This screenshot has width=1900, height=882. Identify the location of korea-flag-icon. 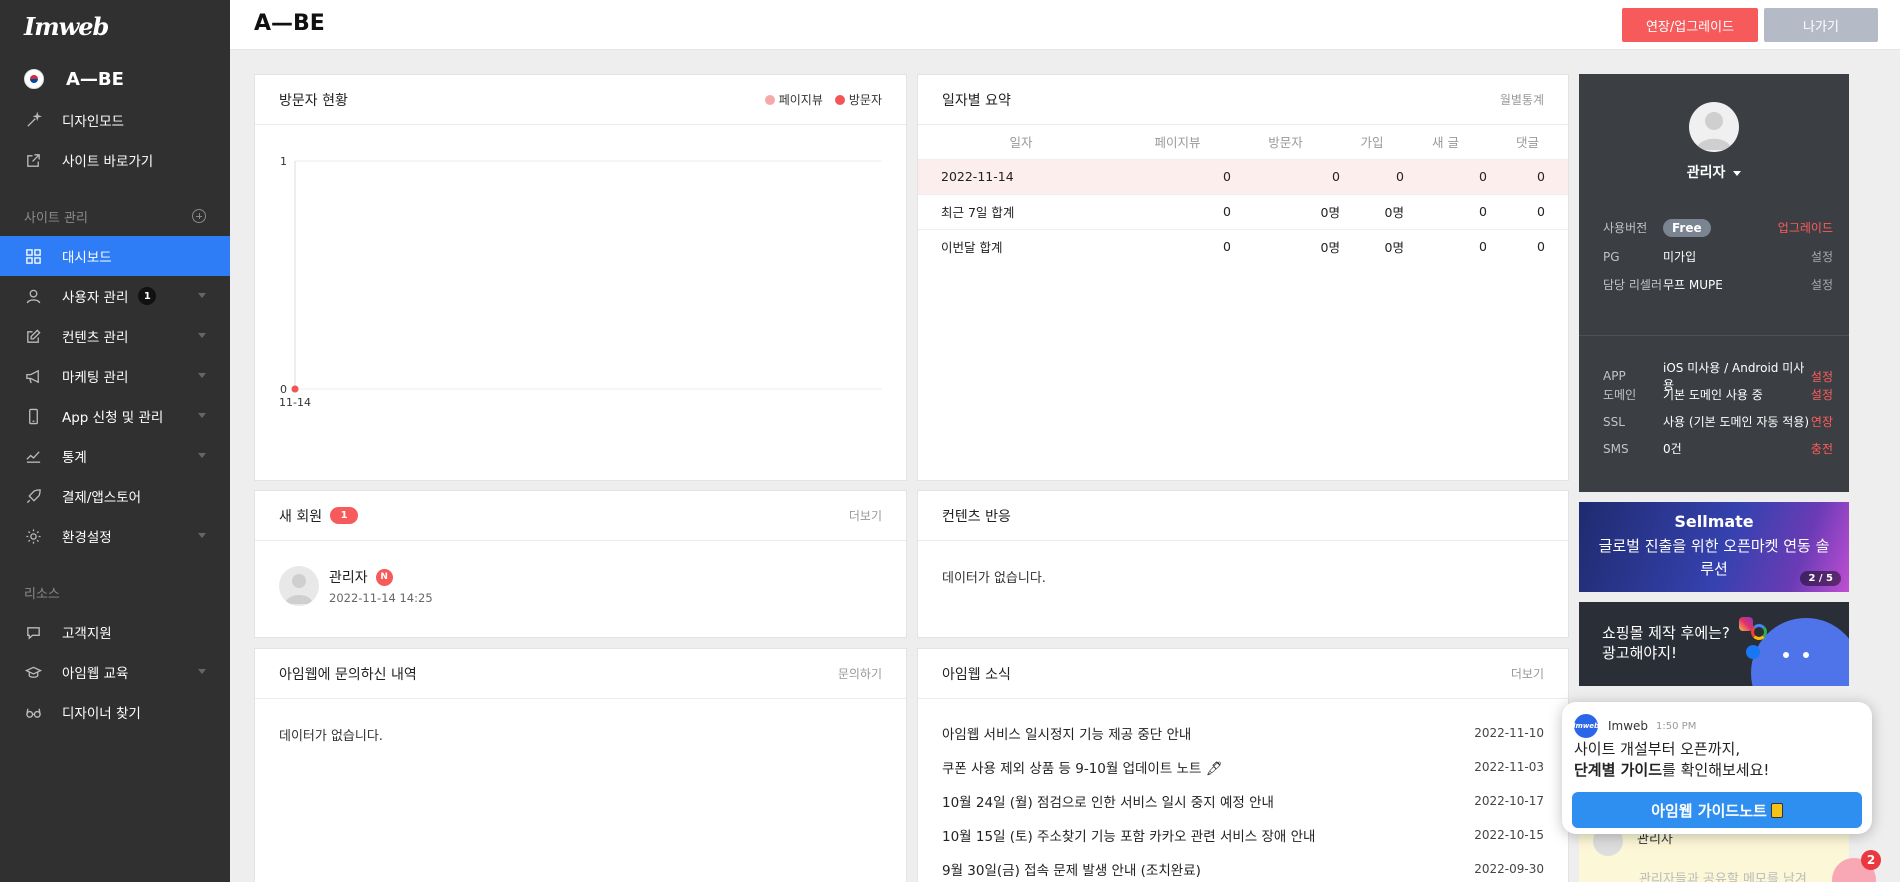
(34, 79).